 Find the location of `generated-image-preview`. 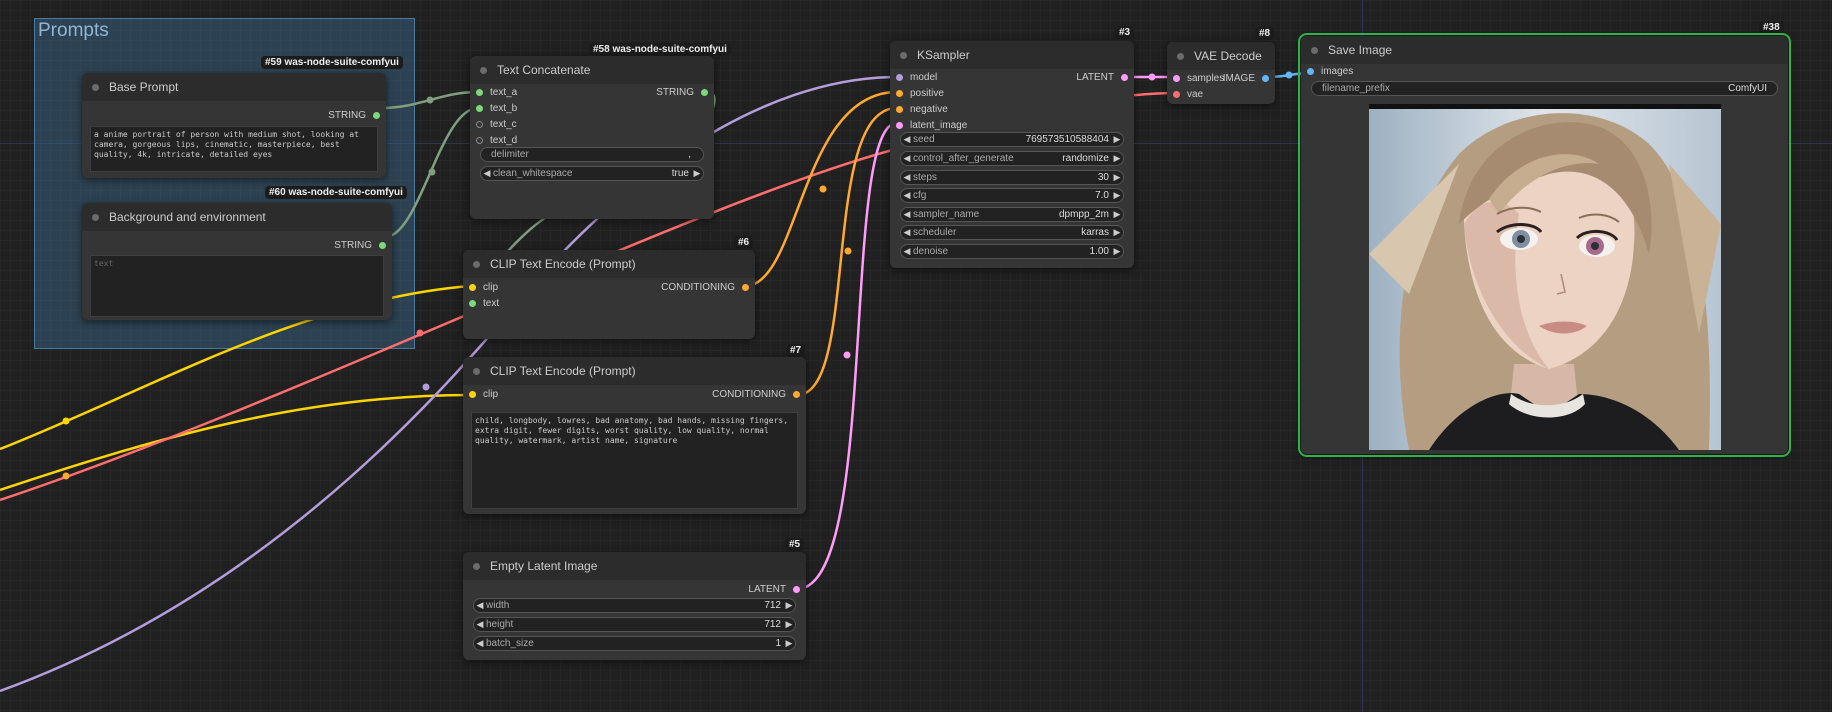

generated-image-preview is located at coordinates (1545, 277).